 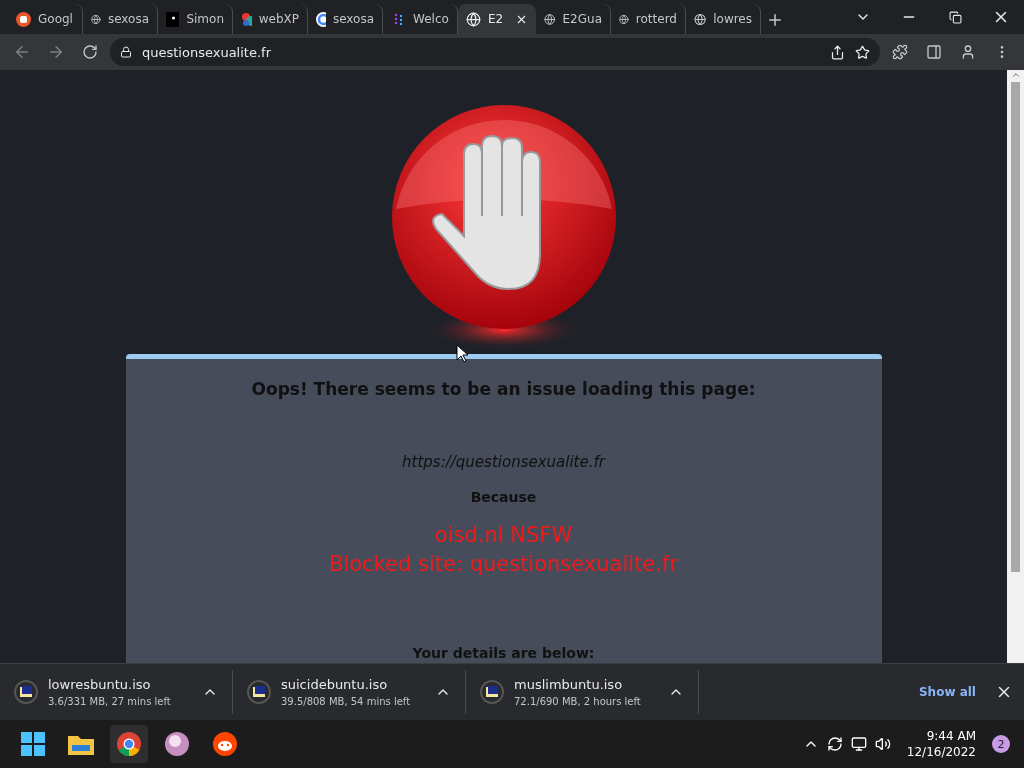 What do you see at coordinates (503, 535) in the screenshot?
I see `block-reason: oisd.nl NSFW` at bounding box center [503, 535].